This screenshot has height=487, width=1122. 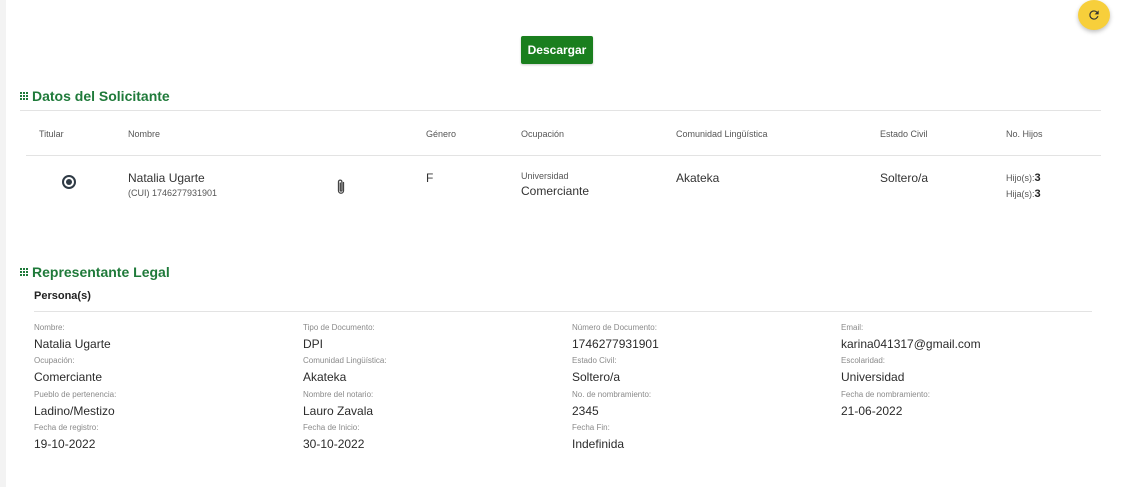 I want to click on label-fecha-fin: Fecha Fin:, so click(x=591, y=427).